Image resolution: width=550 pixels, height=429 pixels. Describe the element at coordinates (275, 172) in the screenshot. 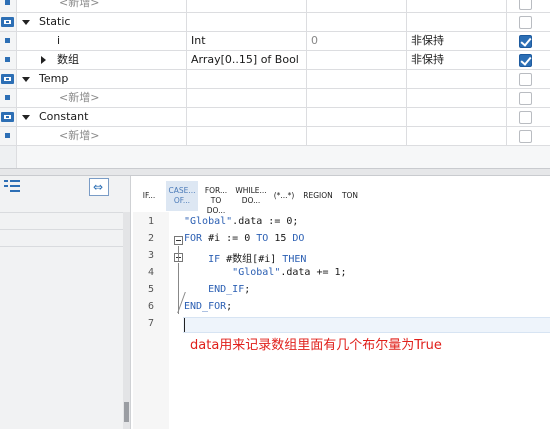

I see `pane-splitter` at that location.